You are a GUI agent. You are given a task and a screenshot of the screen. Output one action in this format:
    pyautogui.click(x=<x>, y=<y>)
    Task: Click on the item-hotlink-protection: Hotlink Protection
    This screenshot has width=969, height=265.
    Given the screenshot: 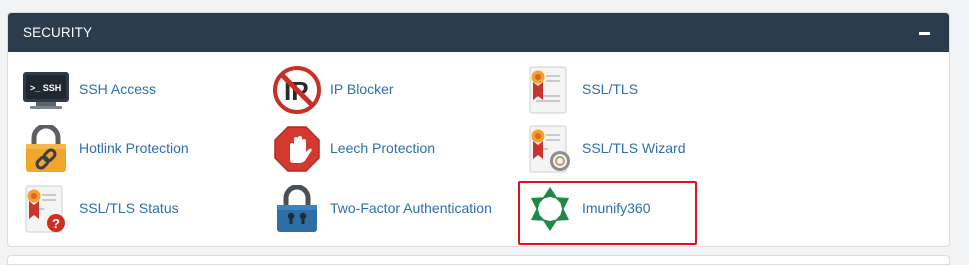 What is the action you would take?
    pyautogui.click(x=122, y=153)
    